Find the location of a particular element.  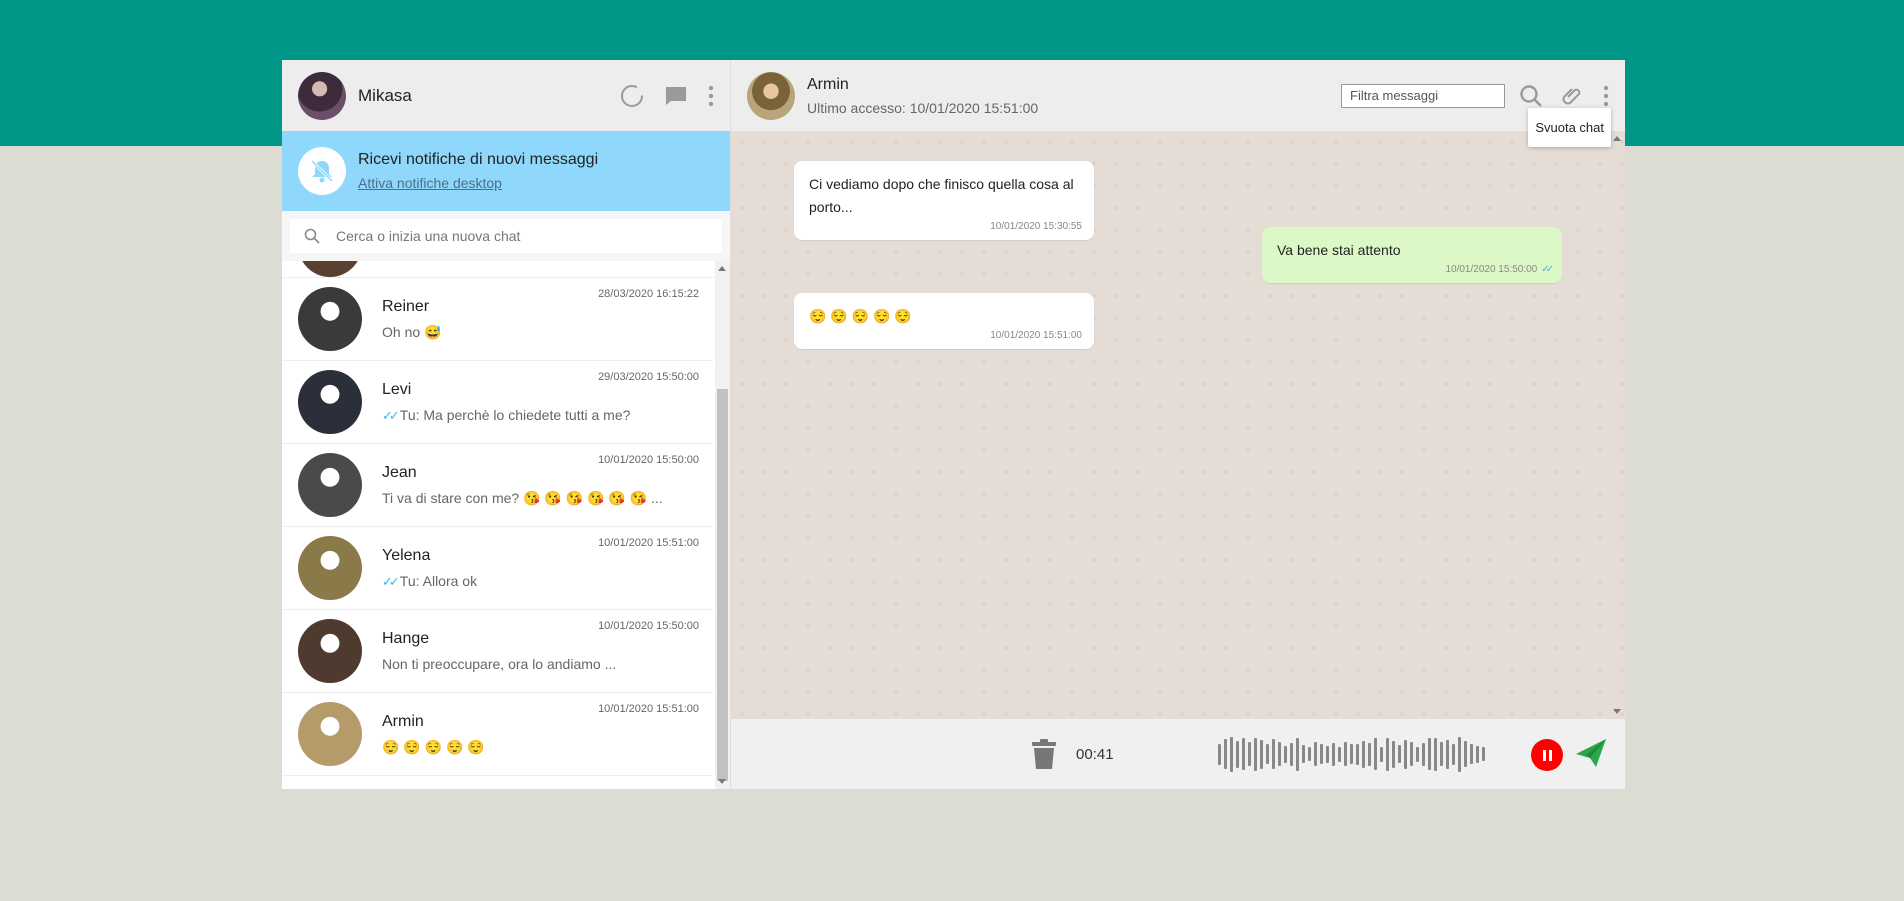

chat-name: Levi is located at coordinates (397, 389).